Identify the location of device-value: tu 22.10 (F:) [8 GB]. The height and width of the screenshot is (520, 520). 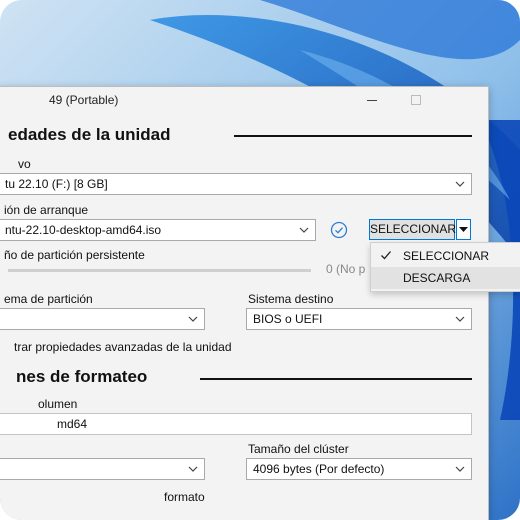
(56, 184).